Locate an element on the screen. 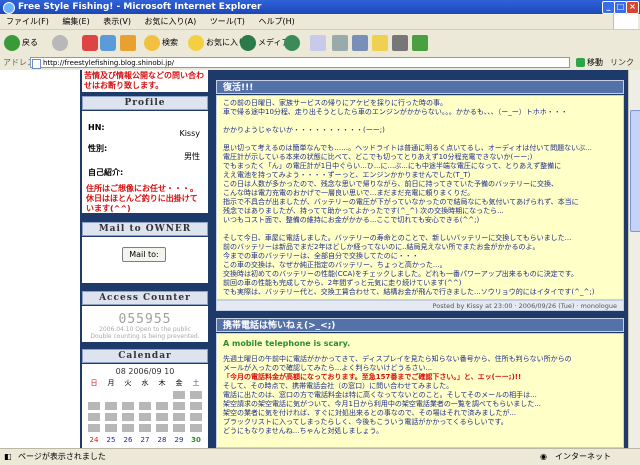 This screenshot has width=640, height=465. access-heading: Access Counter is located at coordinates (145, 298).